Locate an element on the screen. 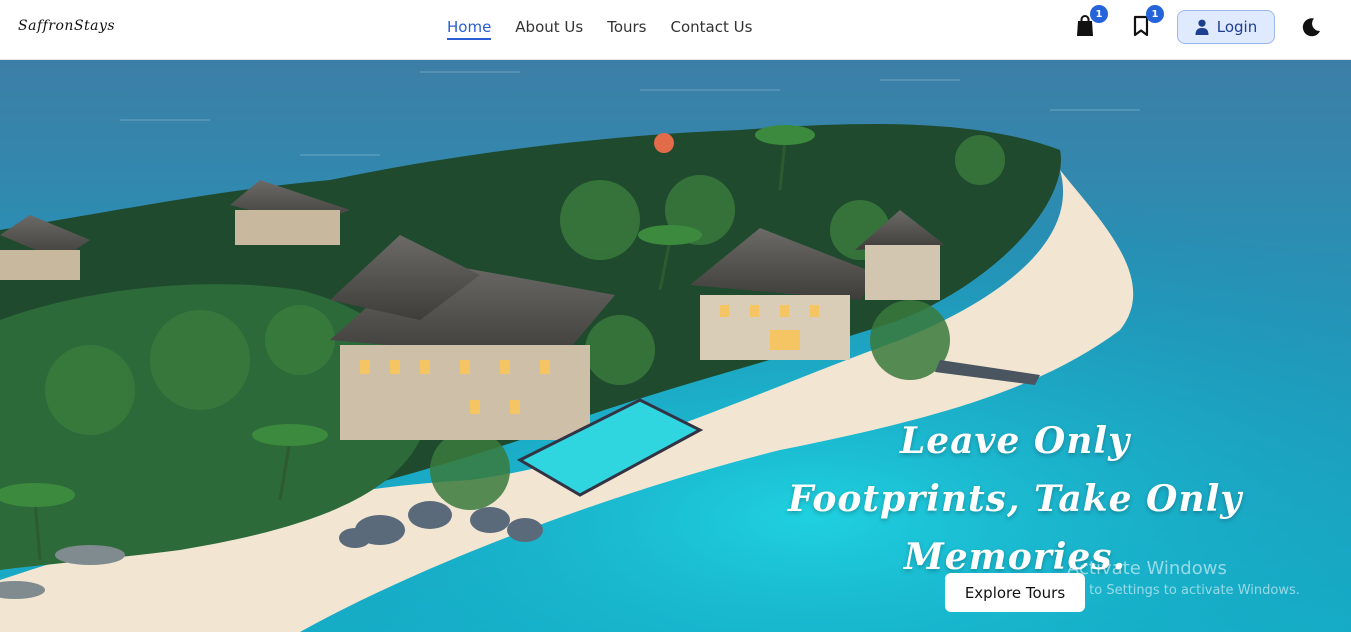 This screenshot has height=632, width=1351. theme-toggle-button is located at coordinates (1311, 27).